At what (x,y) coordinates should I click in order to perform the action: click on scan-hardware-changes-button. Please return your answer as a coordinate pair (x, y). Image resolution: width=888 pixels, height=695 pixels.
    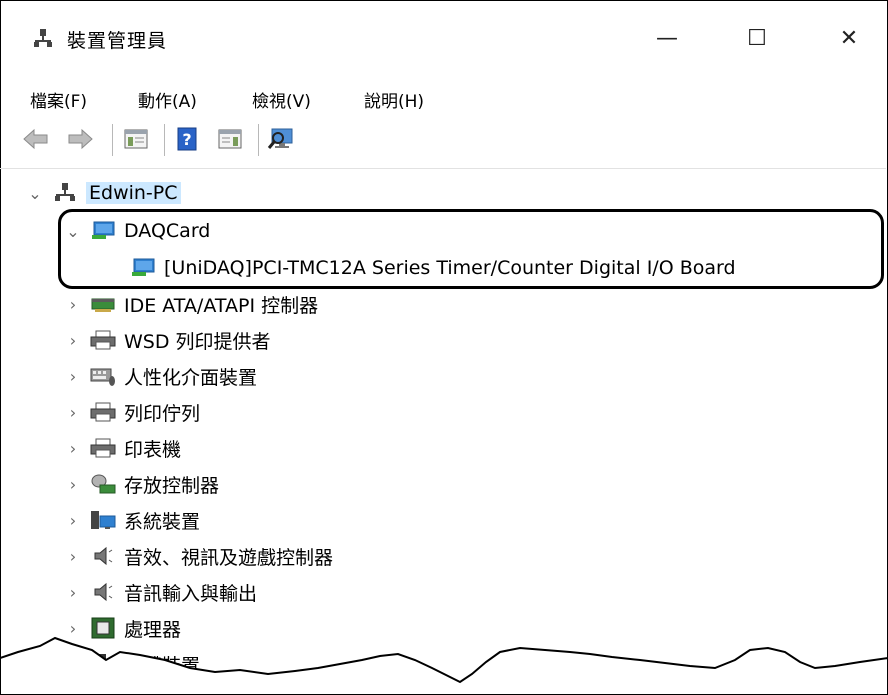
    Looking at the image, I should click on (281, 139).